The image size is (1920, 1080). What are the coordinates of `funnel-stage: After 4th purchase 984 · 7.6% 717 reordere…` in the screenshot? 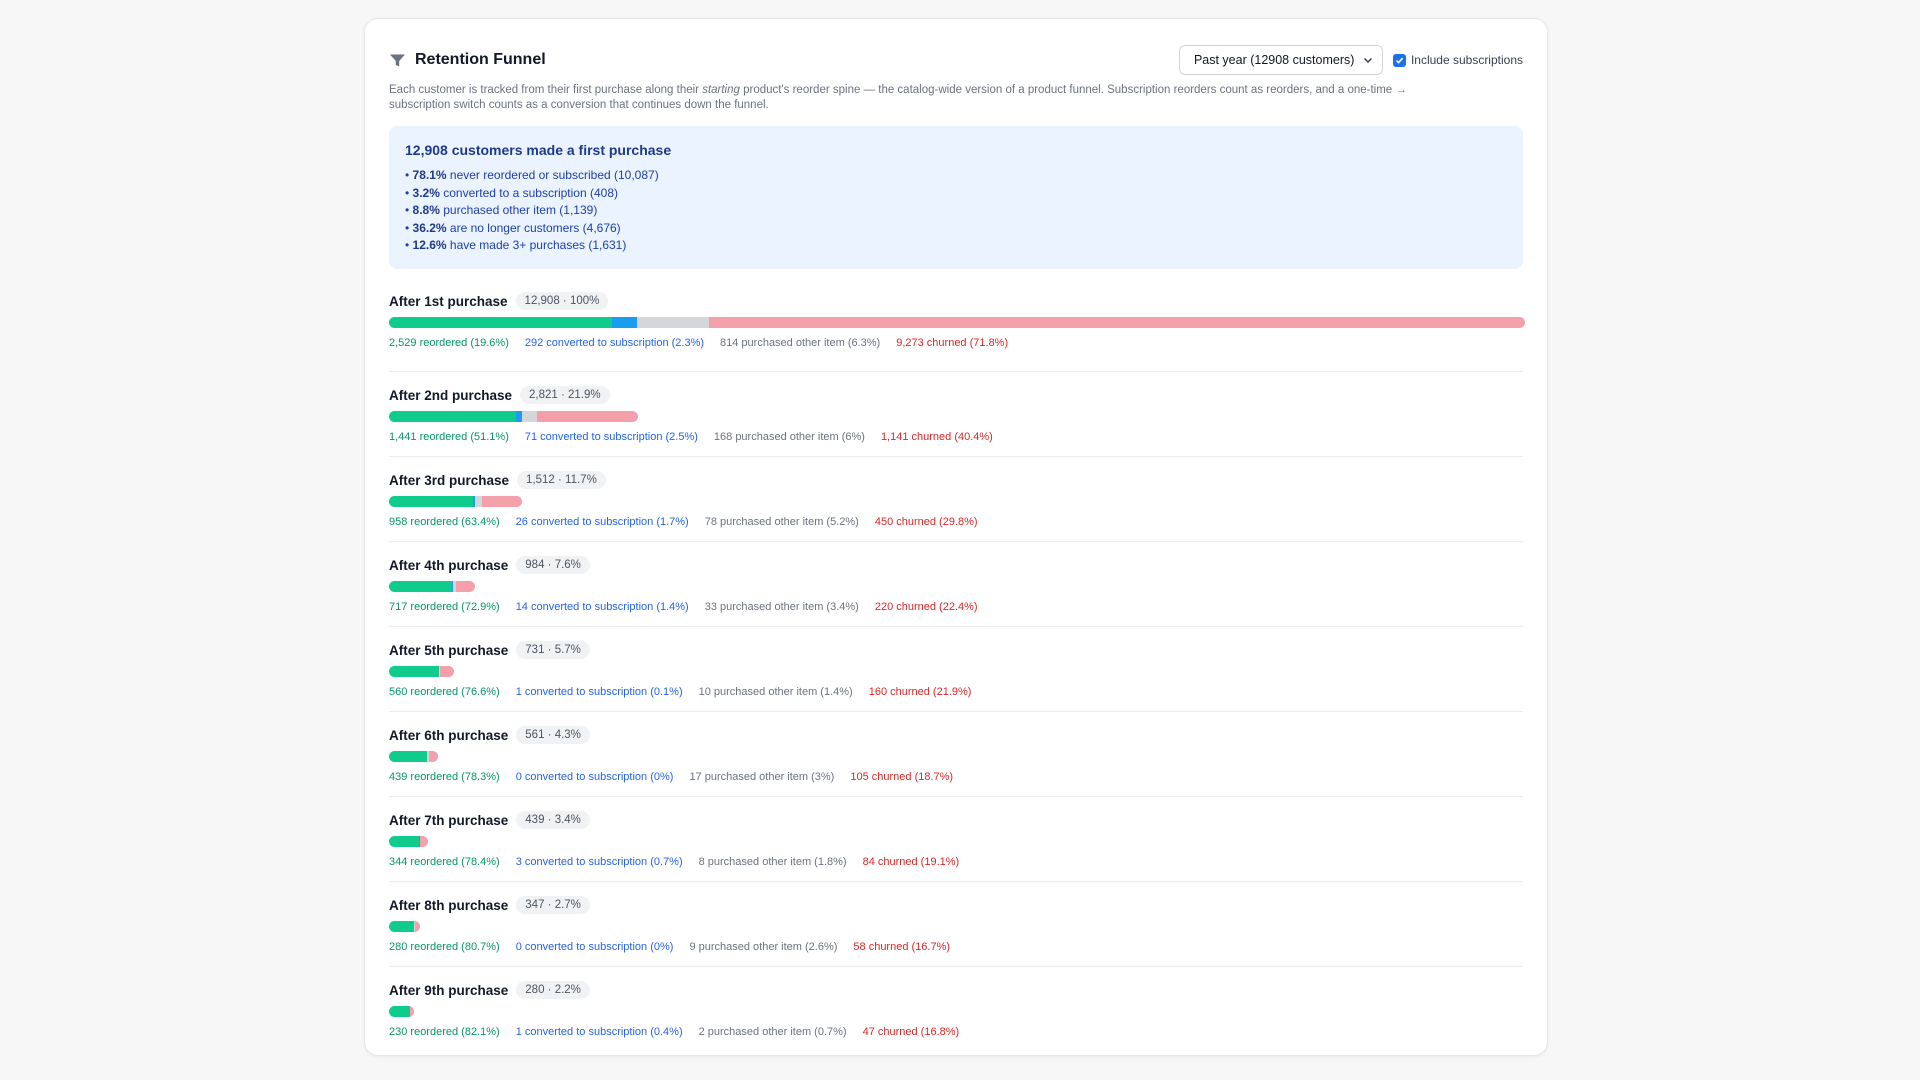 It's located at (956, 584).